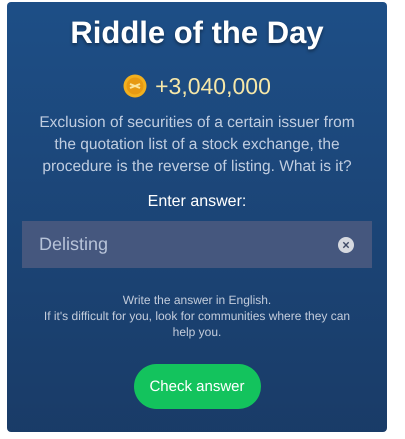  I want to click on clear-icon, so click(346, 244).